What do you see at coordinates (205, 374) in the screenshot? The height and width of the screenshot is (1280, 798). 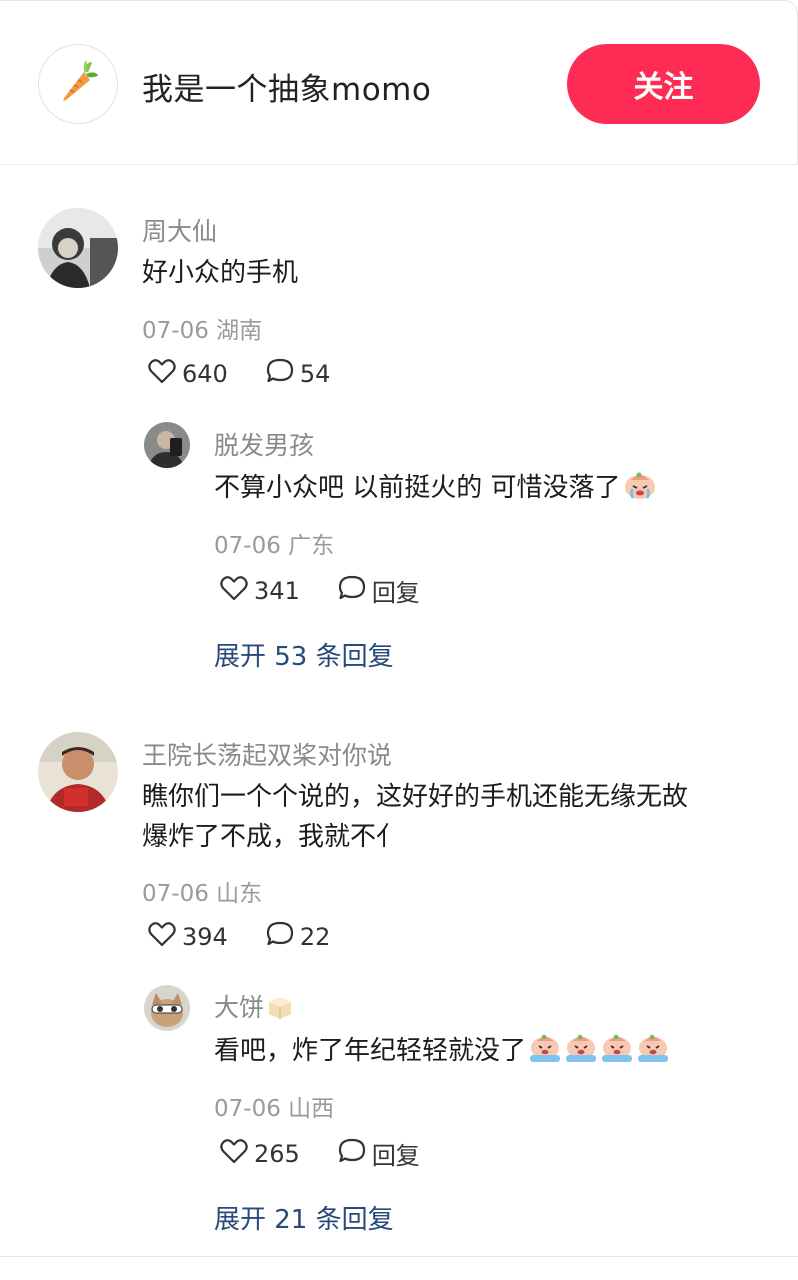 I see `like-count: 640` at bounding box center [205, 374].